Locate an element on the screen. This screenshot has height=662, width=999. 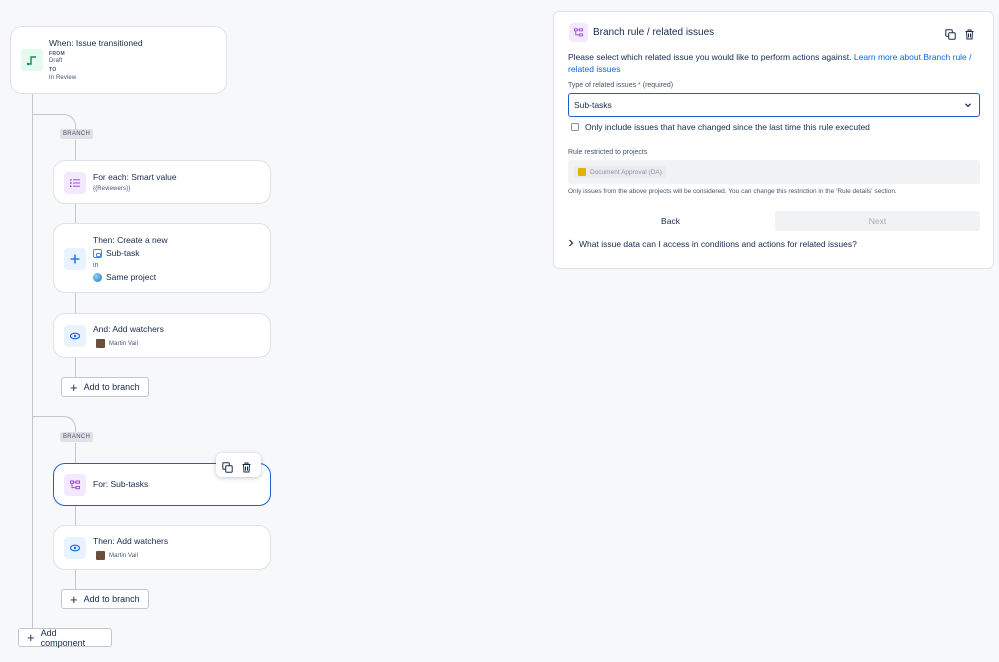
project-chip-label: Document Approval (DA) is located at coordinates (626, 172).